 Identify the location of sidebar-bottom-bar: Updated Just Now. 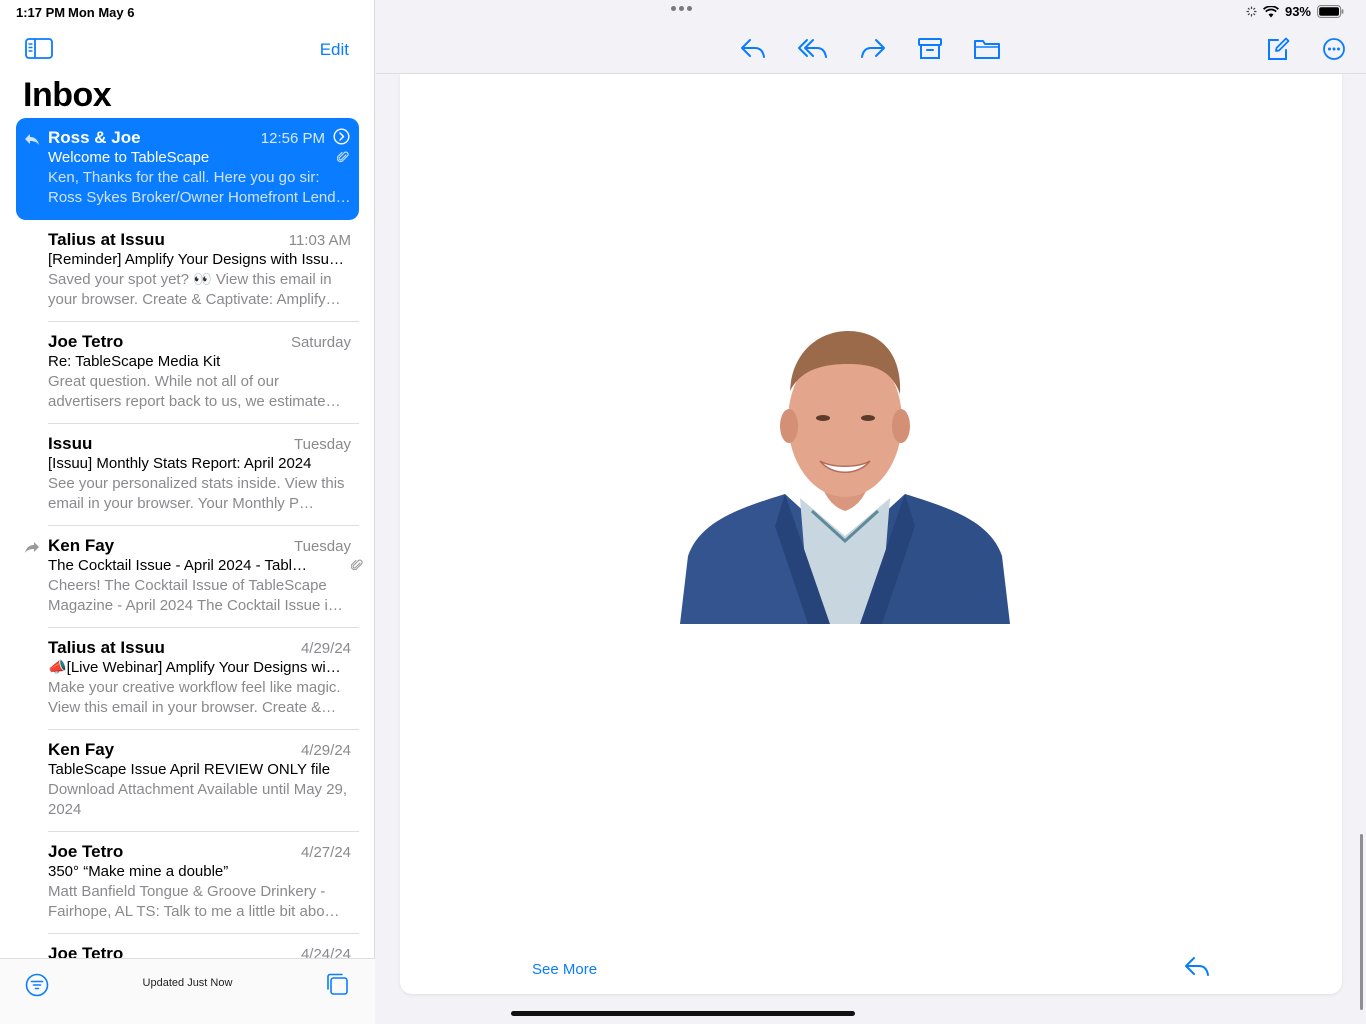
(187, 991).